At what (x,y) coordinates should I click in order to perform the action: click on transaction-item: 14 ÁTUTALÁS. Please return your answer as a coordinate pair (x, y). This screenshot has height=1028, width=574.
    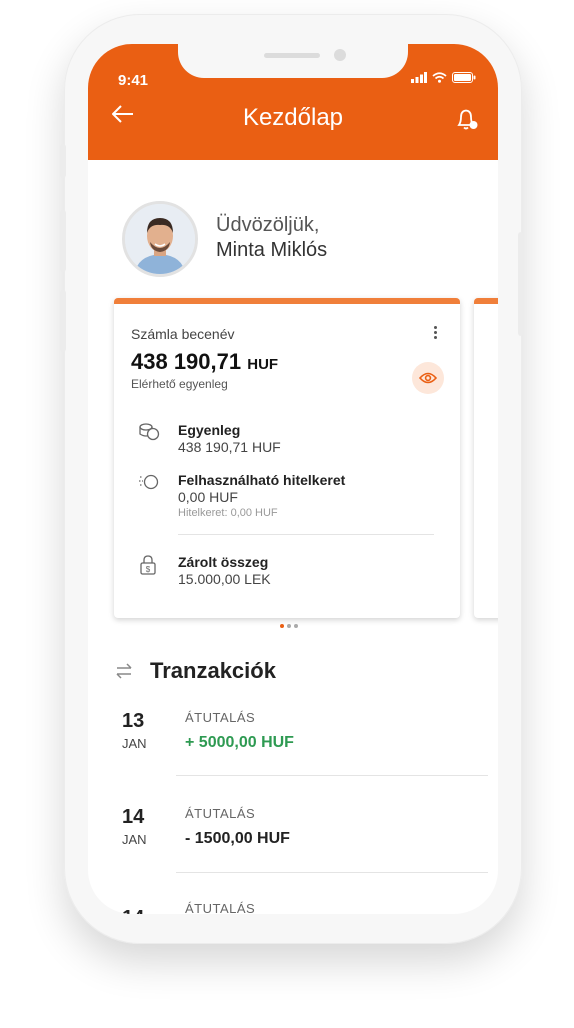
    Looking at the image, I should click on (293, 907).